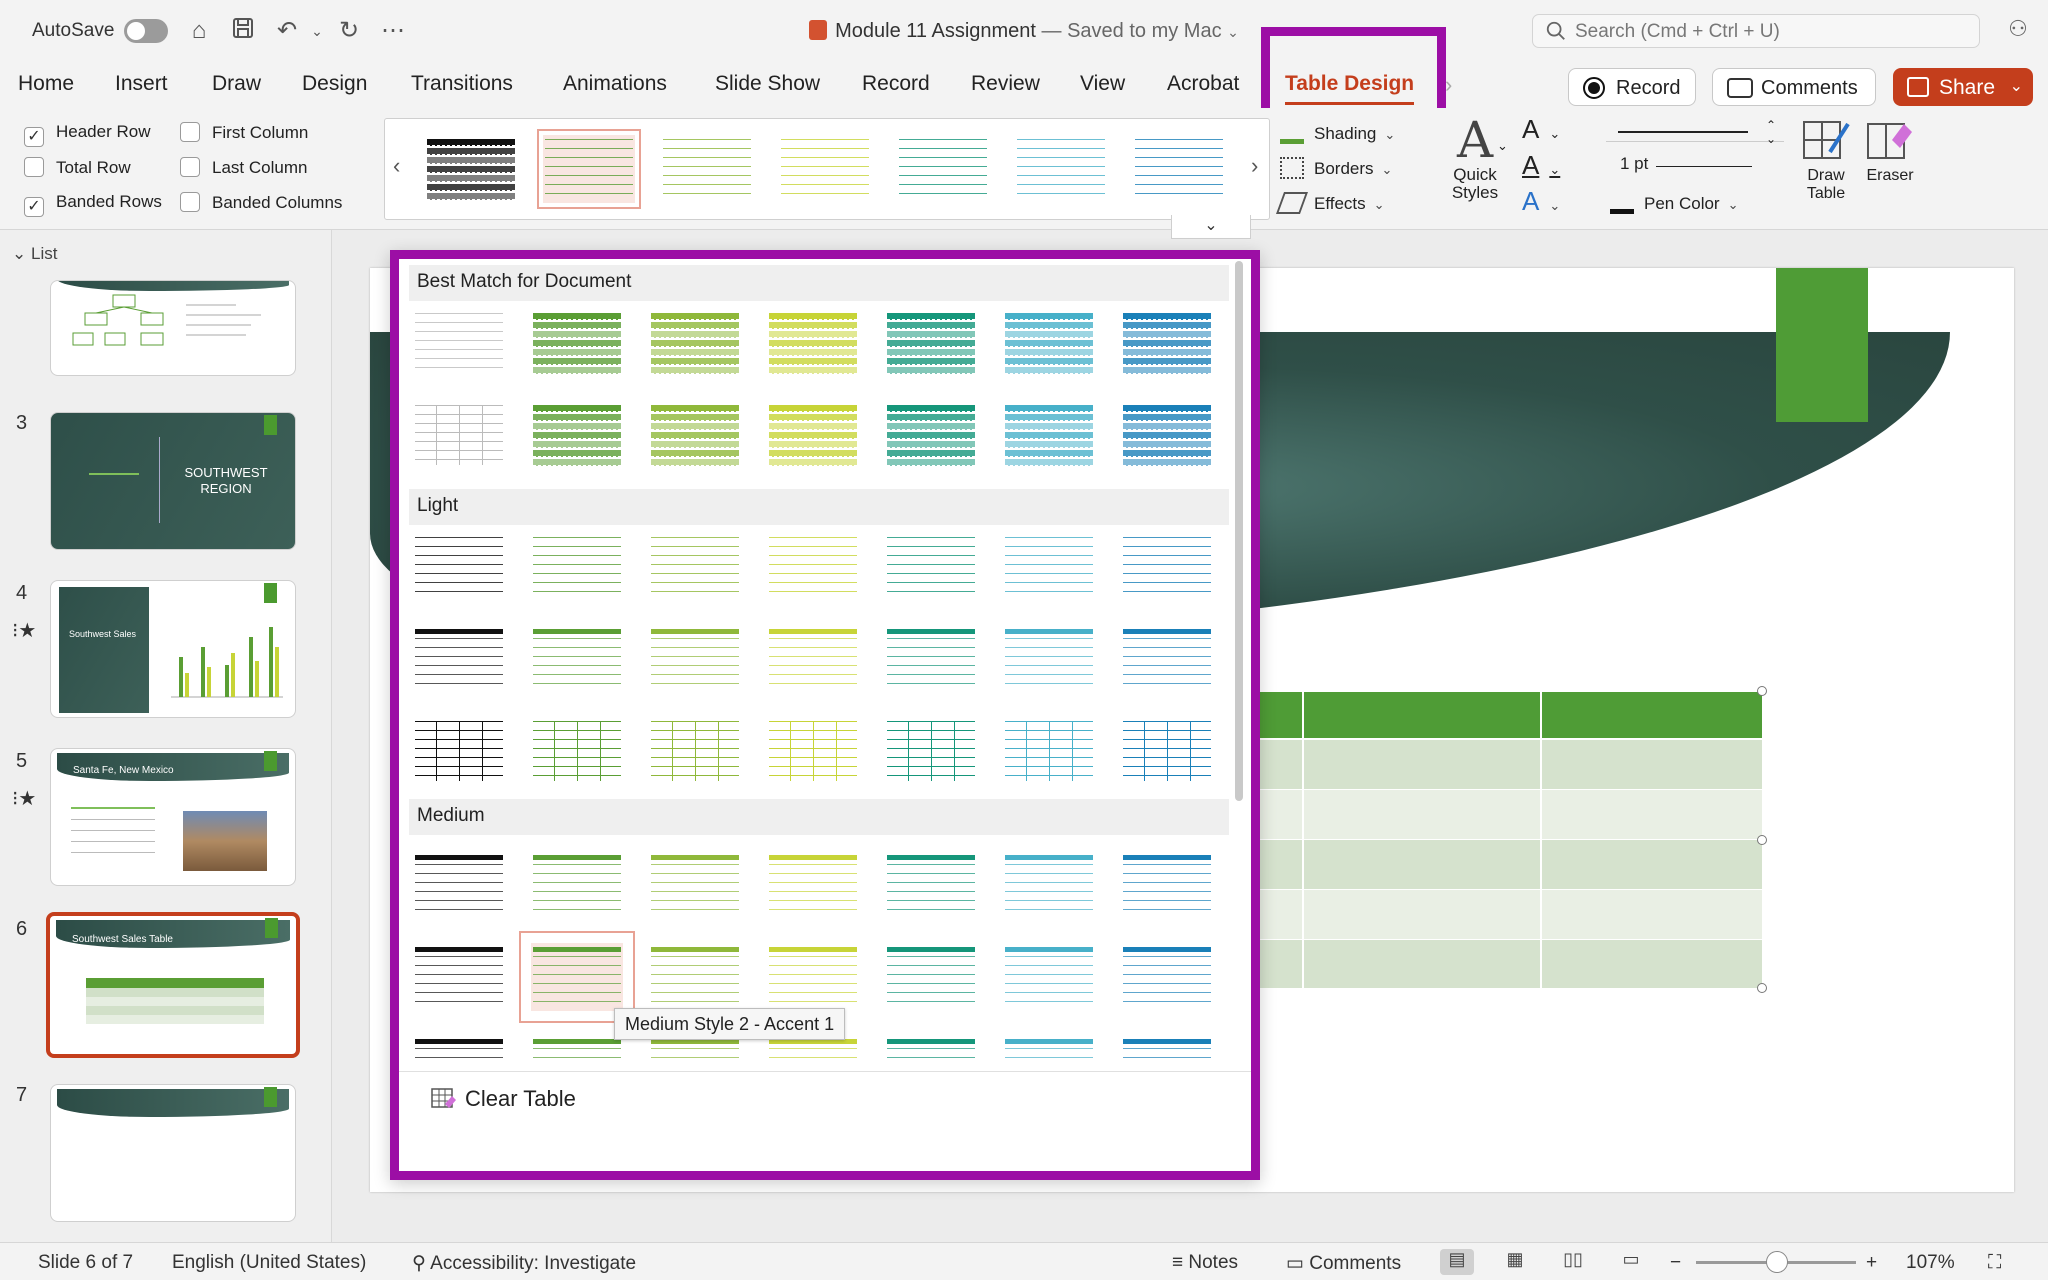  I want to click on clear-table-button: Clear Table, so click(503, 1099).